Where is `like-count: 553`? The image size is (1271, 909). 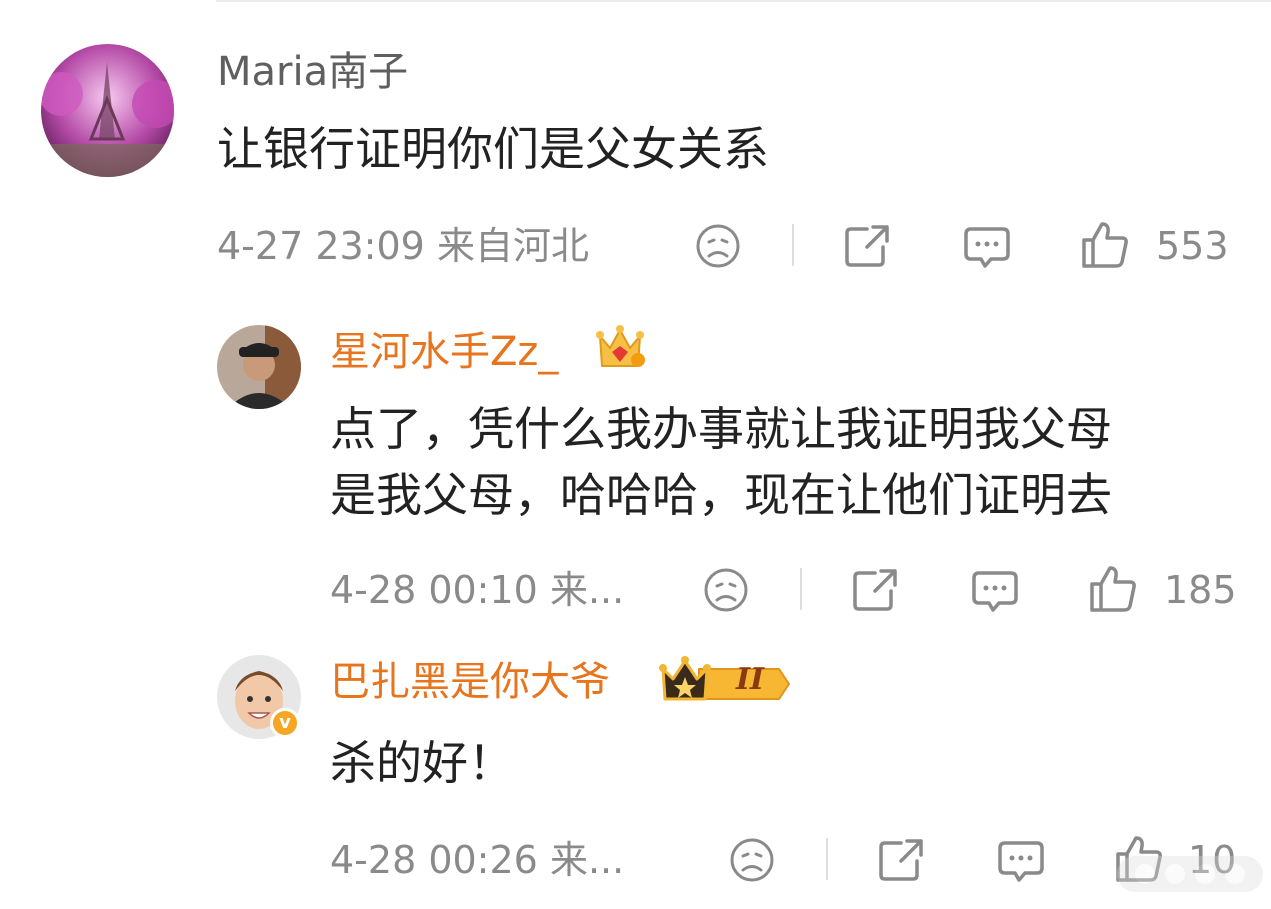 like-count: 553 is located at coordinates (1192, 246).